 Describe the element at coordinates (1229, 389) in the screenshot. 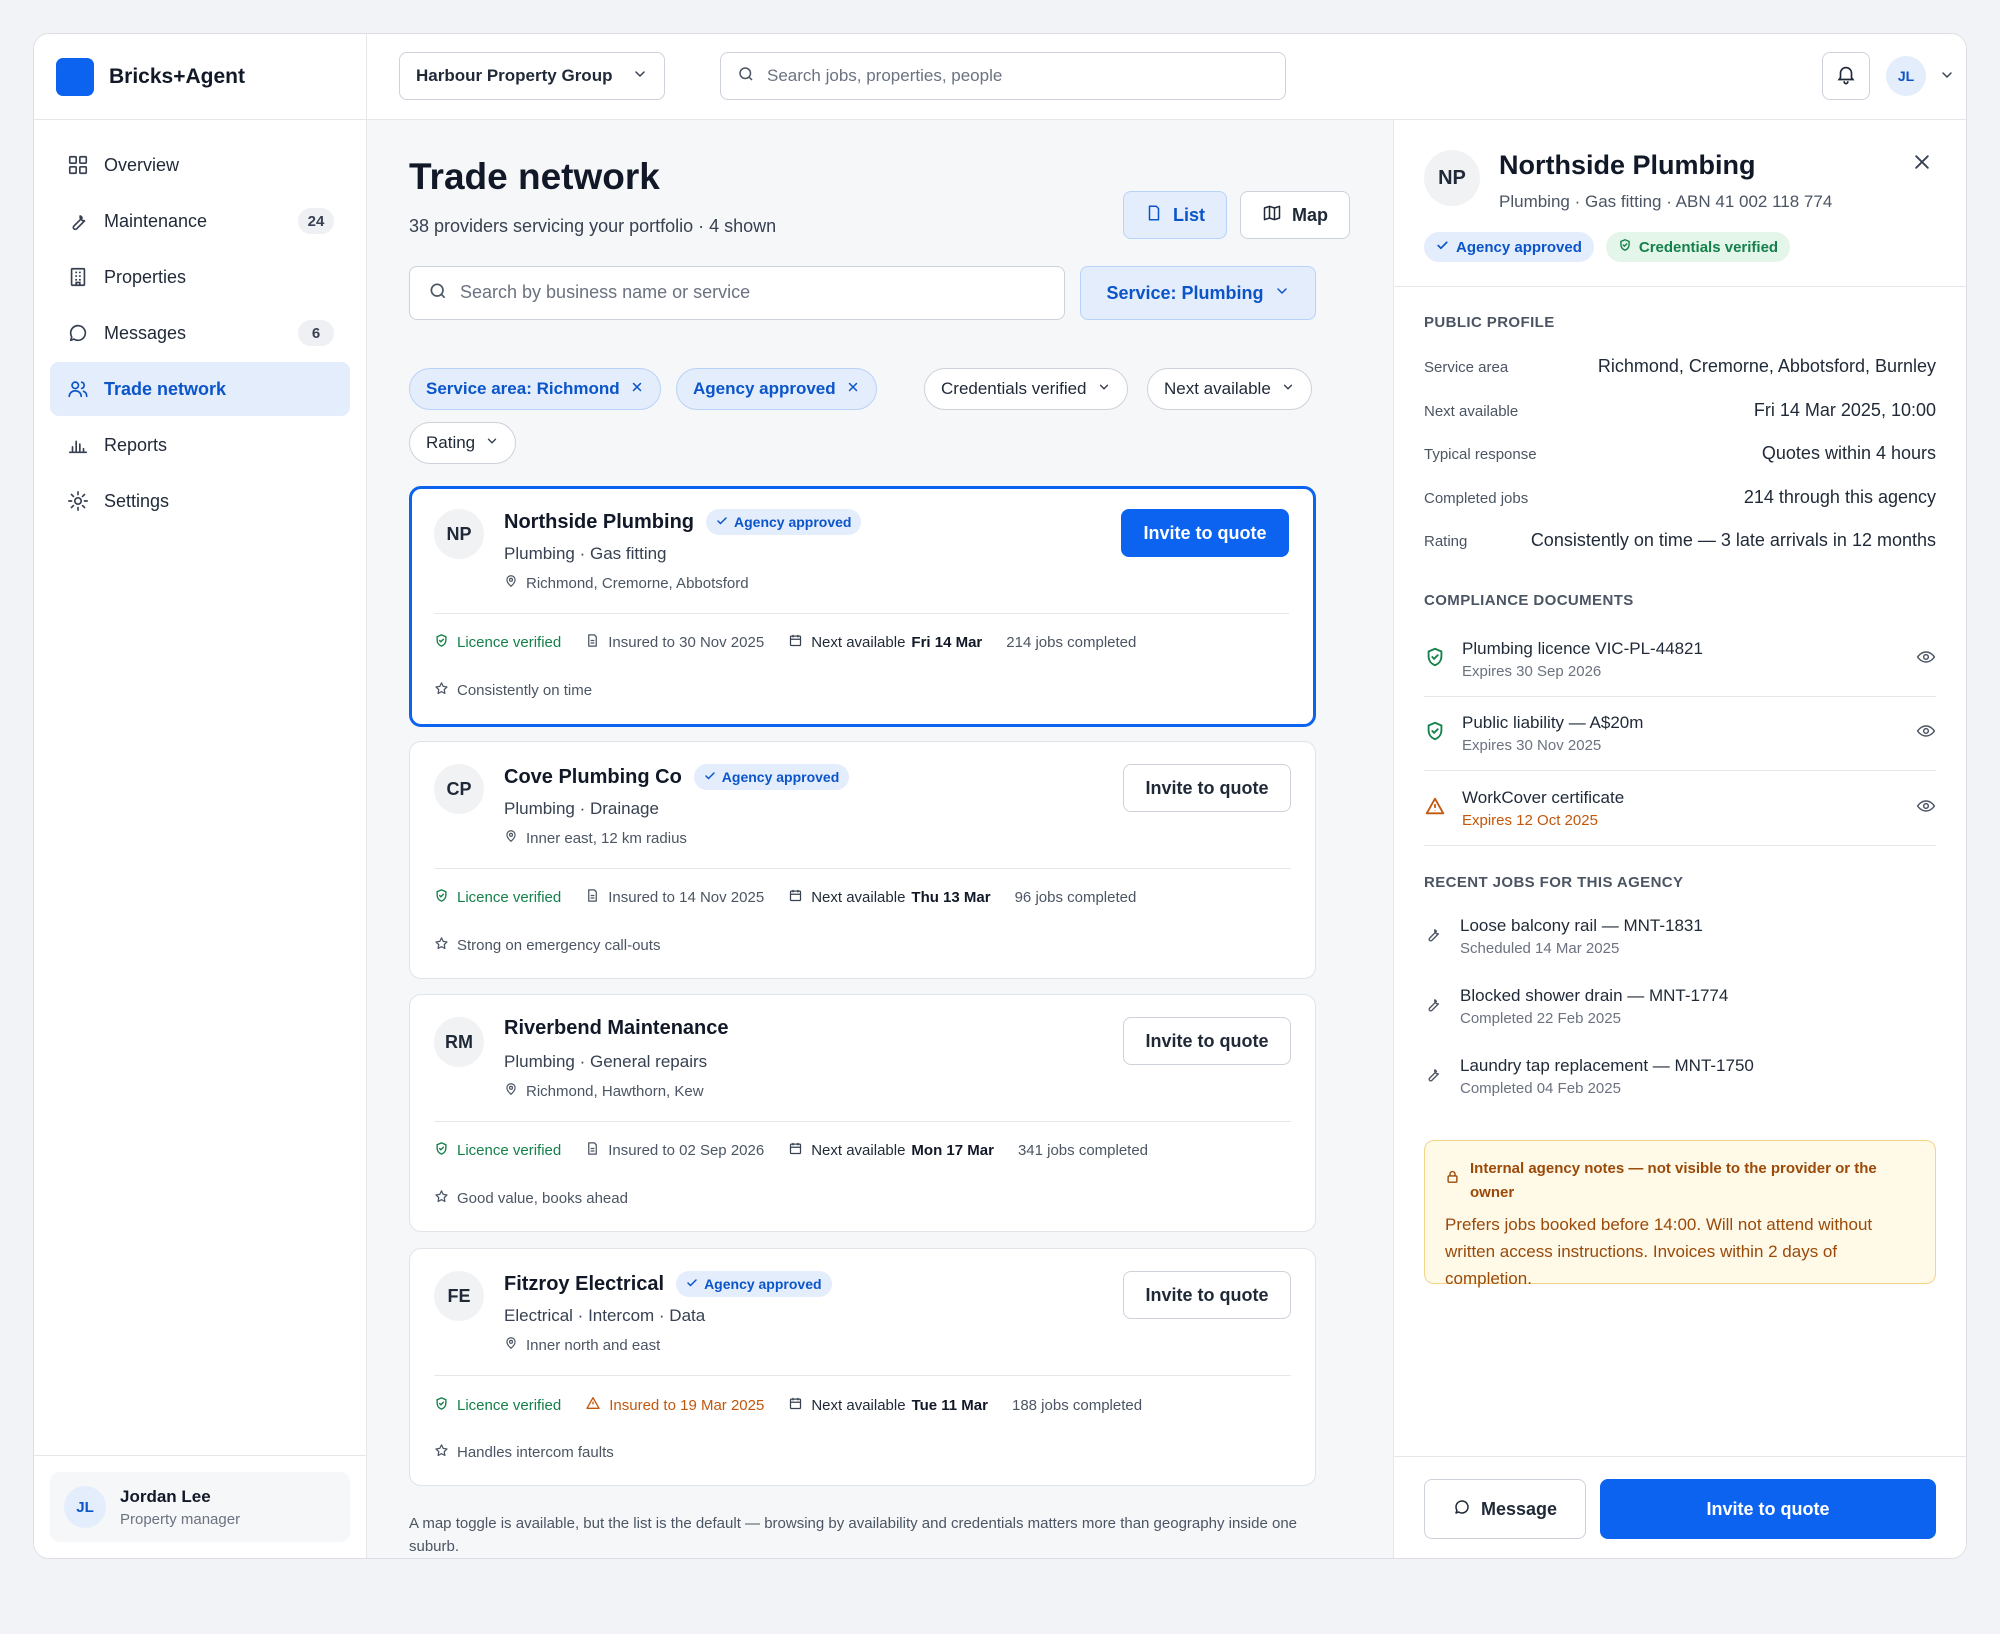

I see `chip-next-available: Next available` at that location.